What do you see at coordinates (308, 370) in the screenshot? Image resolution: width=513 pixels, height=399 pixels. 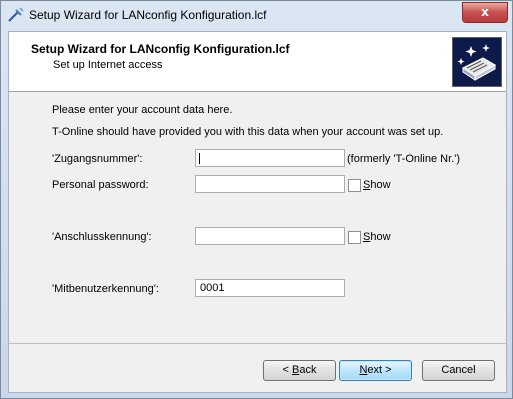 I see `back-button-label: ack` at bounding box center [308, 370].